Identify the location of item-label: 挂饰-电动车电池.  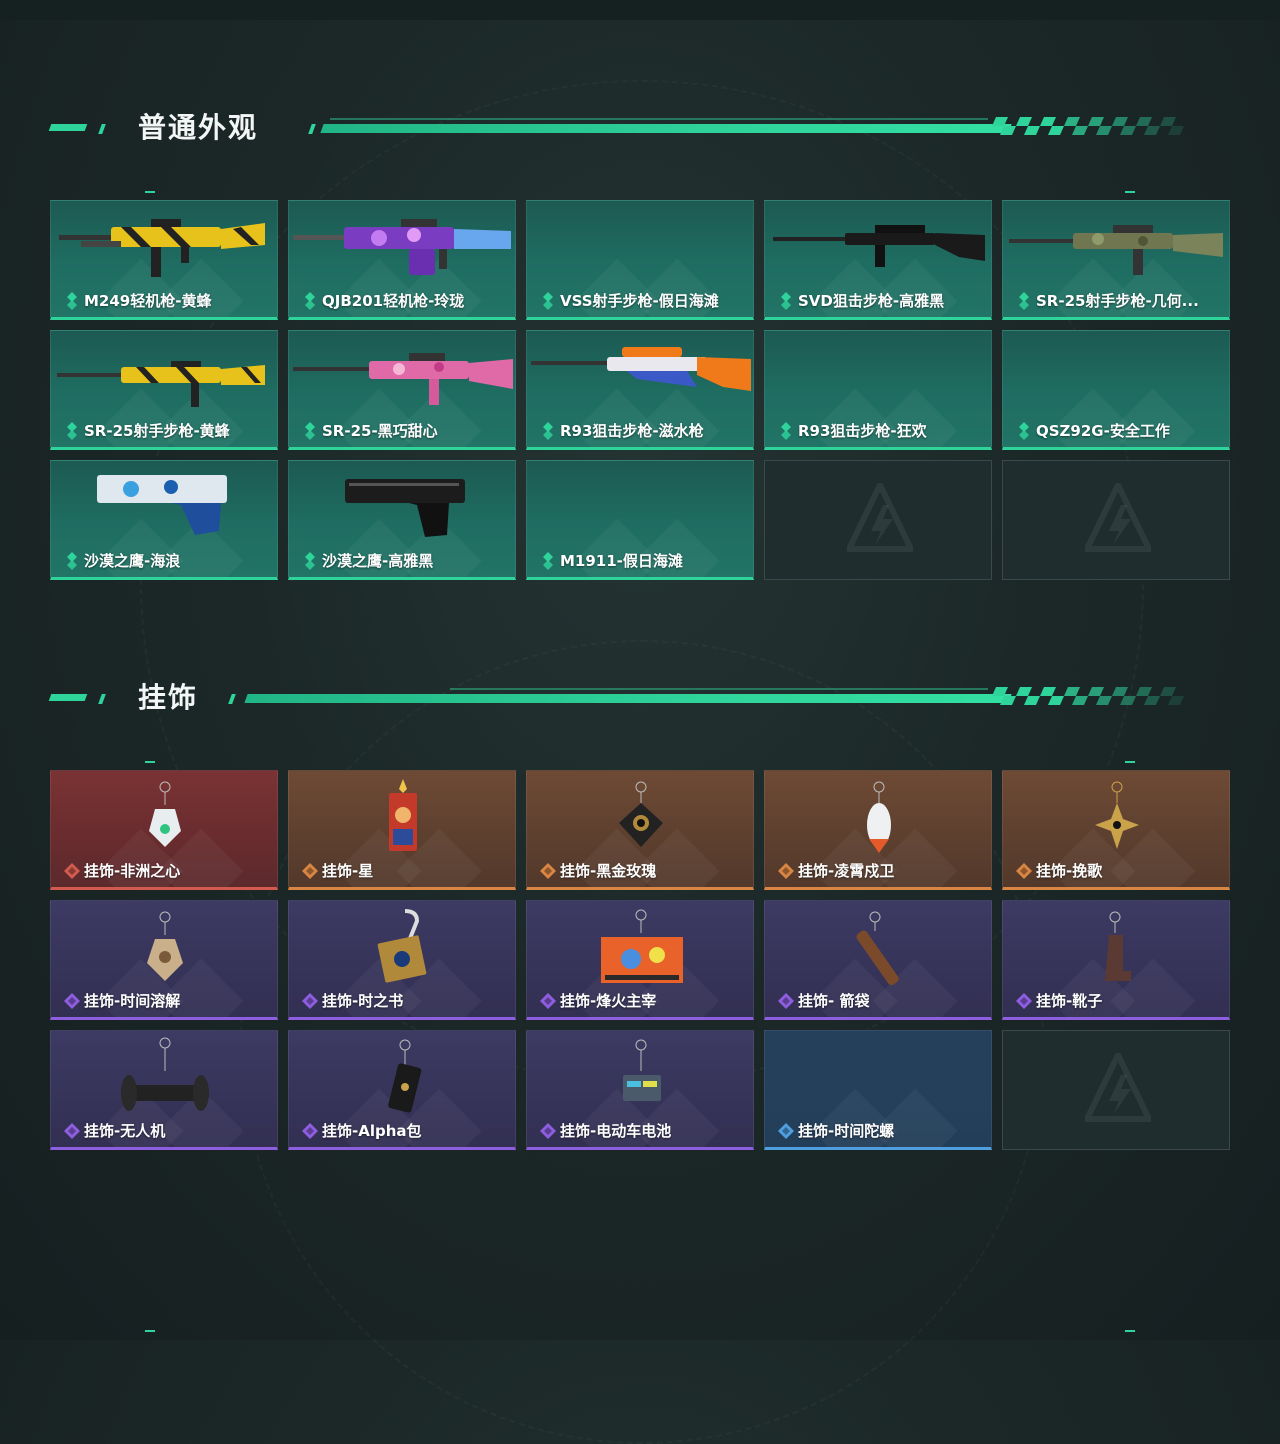
(616, 1131).